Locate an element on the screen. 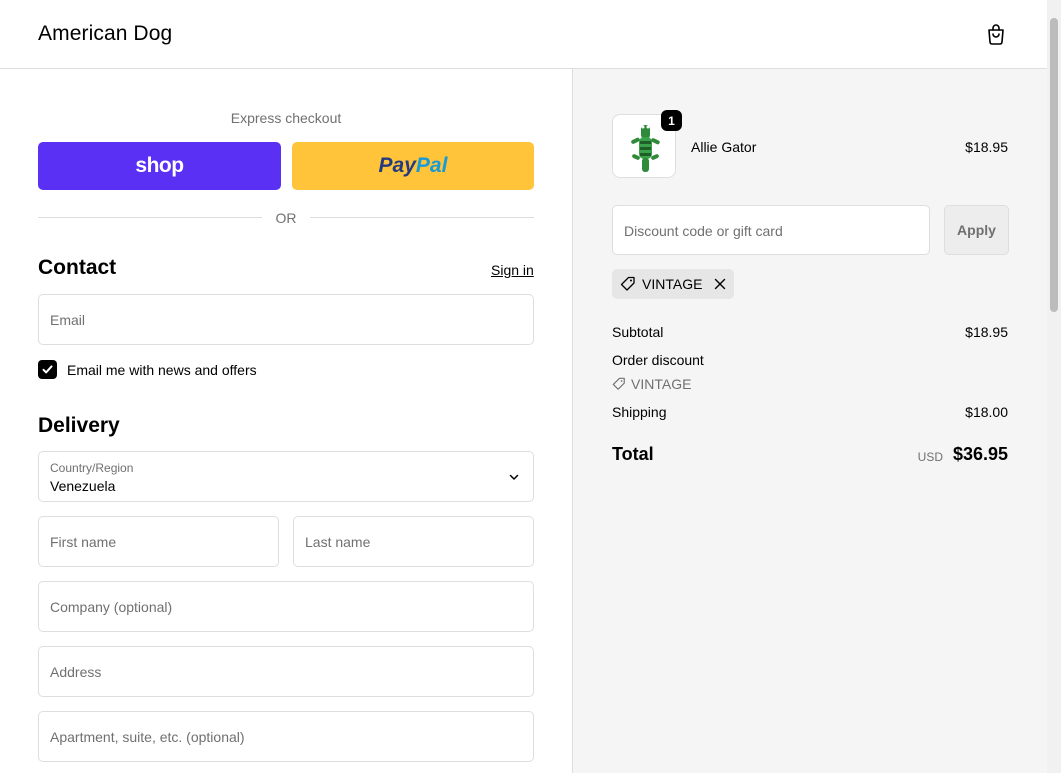 This screenshot has height=773, width=1061. checkout-header: American Dog is located at coordinates (523, 34).